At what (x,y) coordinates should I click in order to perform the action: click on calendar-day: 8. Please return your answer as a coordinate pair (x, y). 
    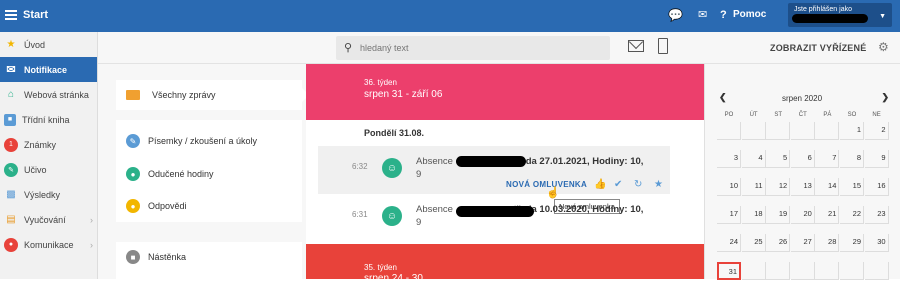
    Looking at the image, I should click on (852, 159).